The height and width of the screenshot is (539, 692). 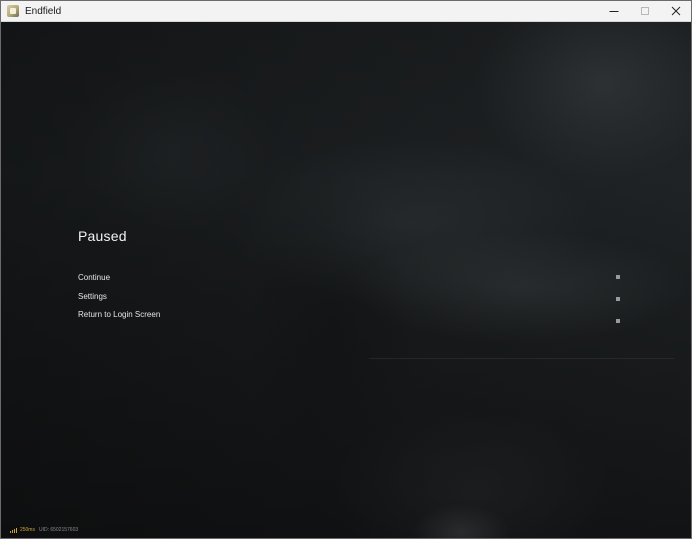 What do you see at coordinates (350, 317) in the screenshot?
I see `return-to-login-menu-item: Return to Login Screen` at bounding box center [350, 317].